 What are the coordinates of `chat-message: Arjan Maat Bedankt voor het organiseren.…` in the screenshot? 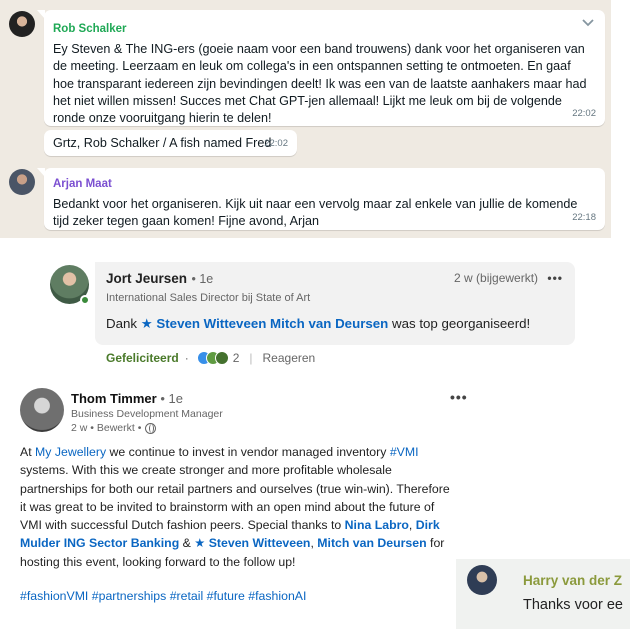 It's located at (321, 199).